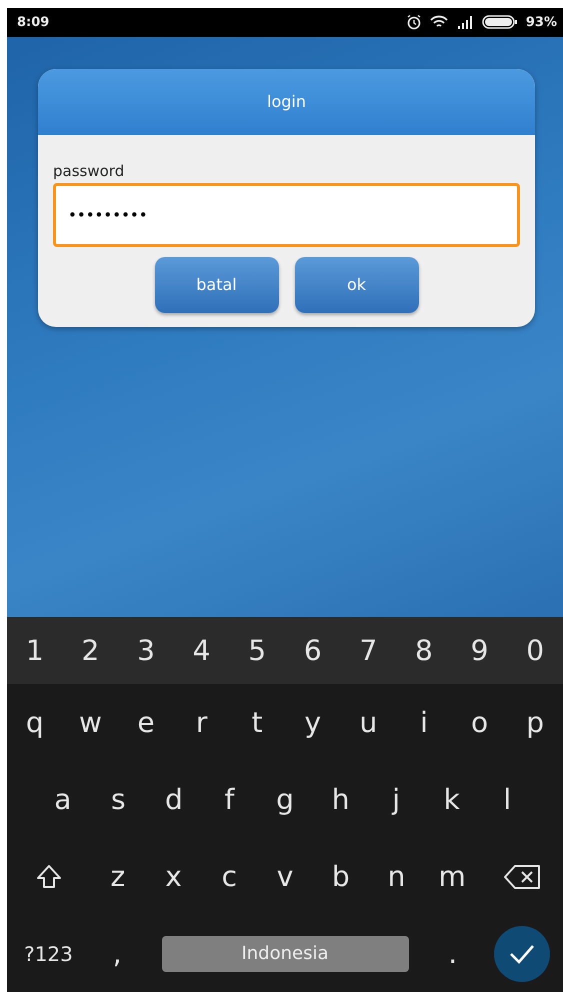 The image size is (563, 992). Describe the element at coordinates (396, 799) in the screenshot. I see `keyboard-key: j` at that location.